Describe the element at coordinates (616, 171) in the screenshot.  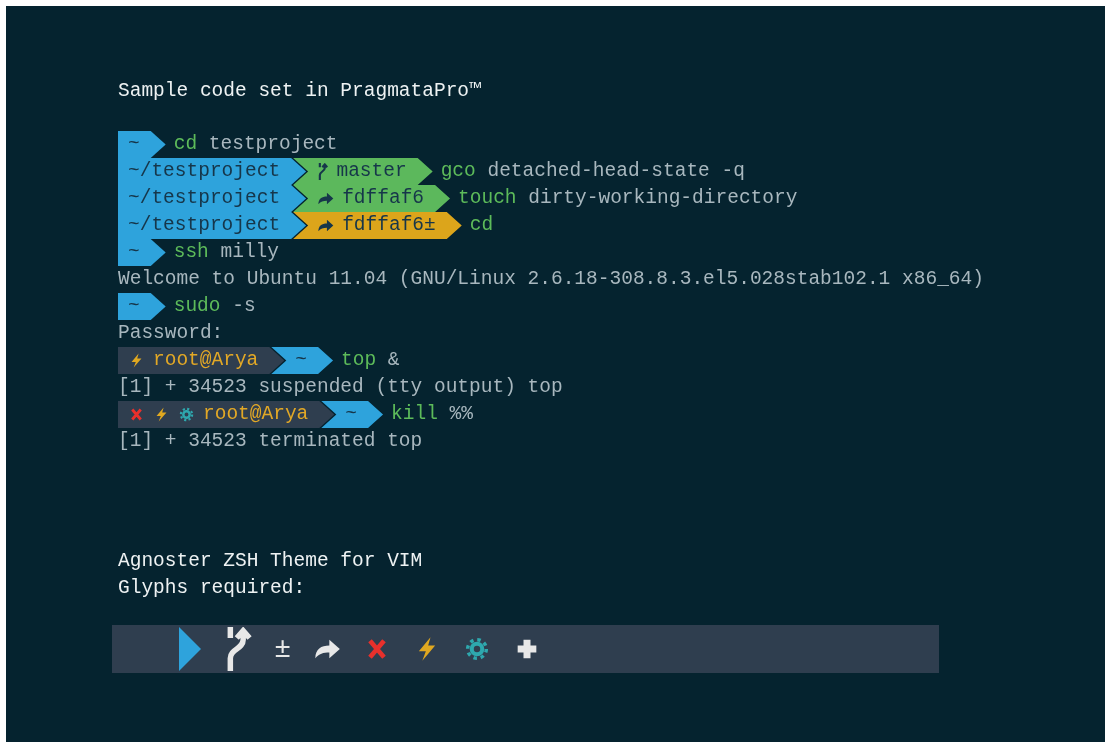
I see `command-args: detached-head-state -q` at that location.